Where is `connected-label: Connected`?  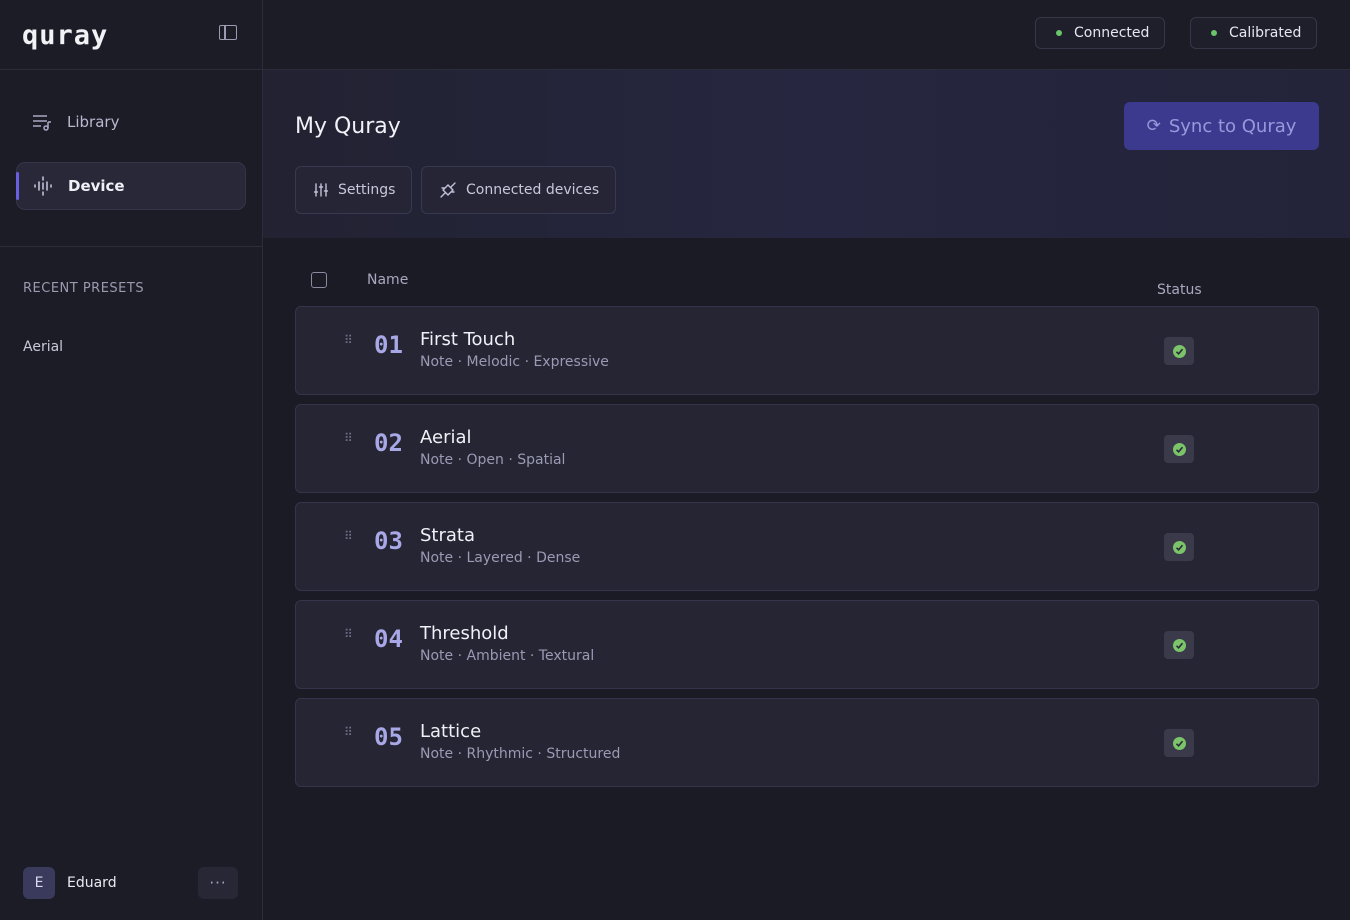 connected-label: Connected is located at coordinates (1112, 33).